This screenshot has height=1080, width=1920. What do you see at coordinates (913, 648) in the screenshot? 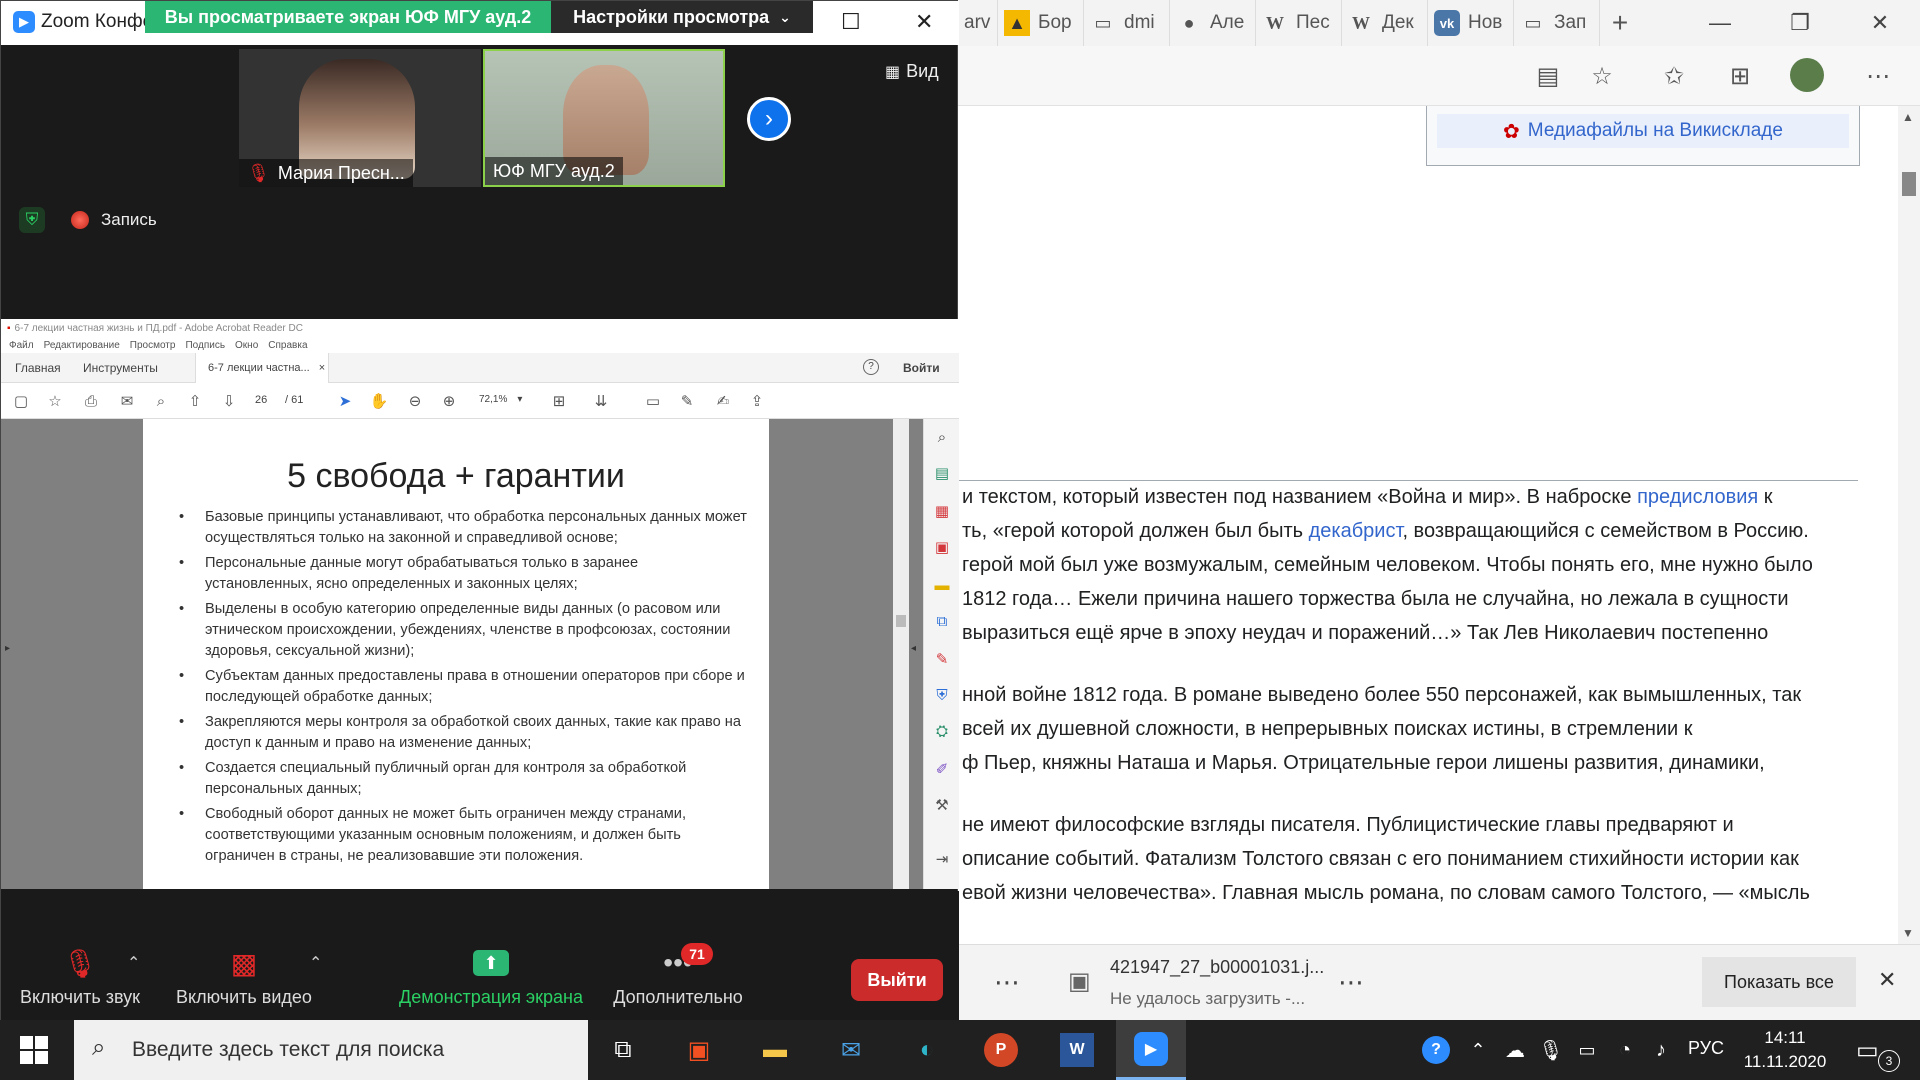
I see `right-panel-toggle-icon: ◂` at bounding box center [913, 648].